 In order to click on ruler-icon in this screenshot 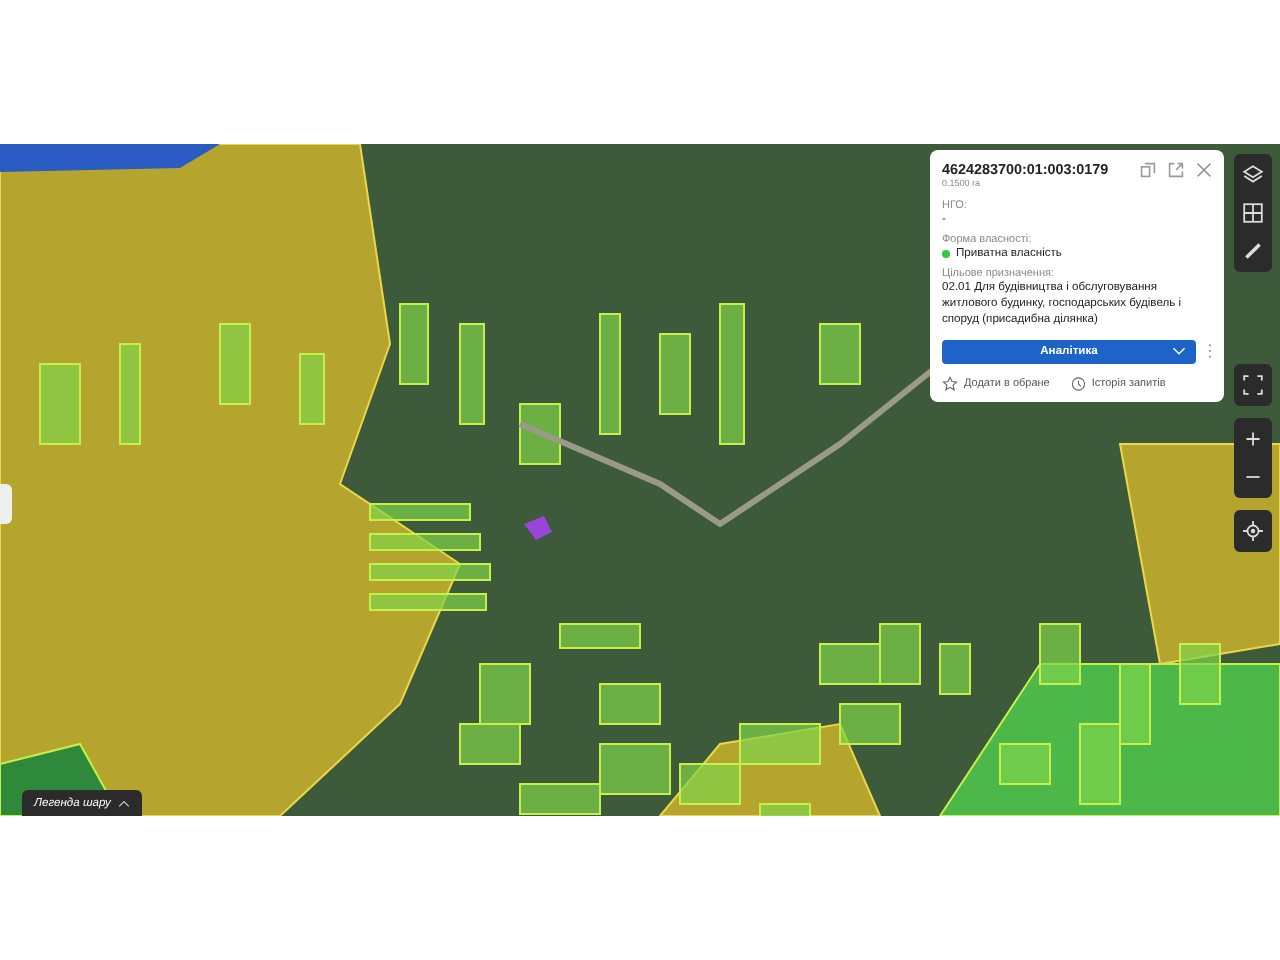, I will do `click(1253, 251)`.